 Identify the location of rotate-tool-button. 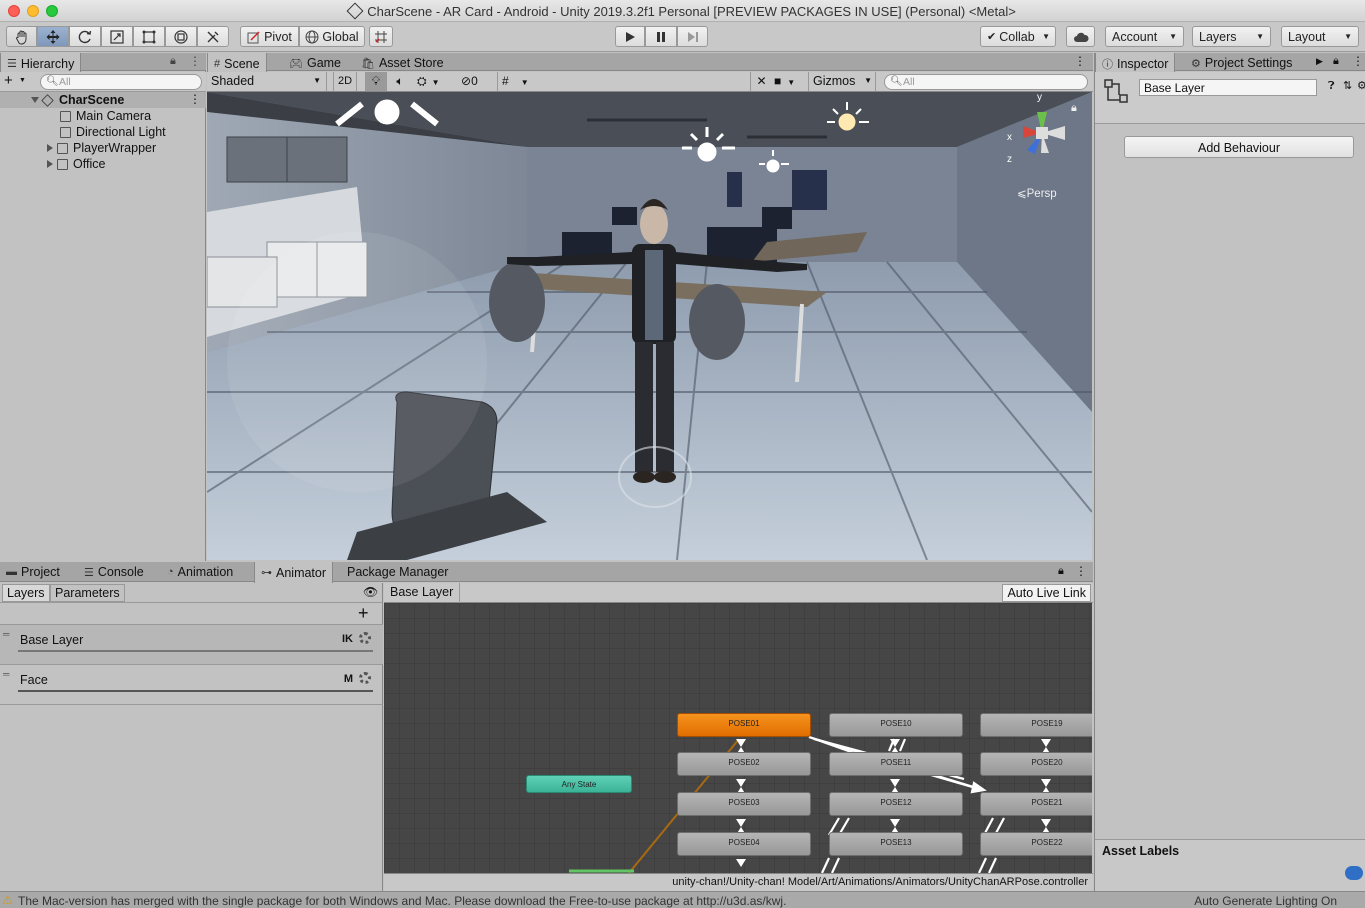
(85, 36).